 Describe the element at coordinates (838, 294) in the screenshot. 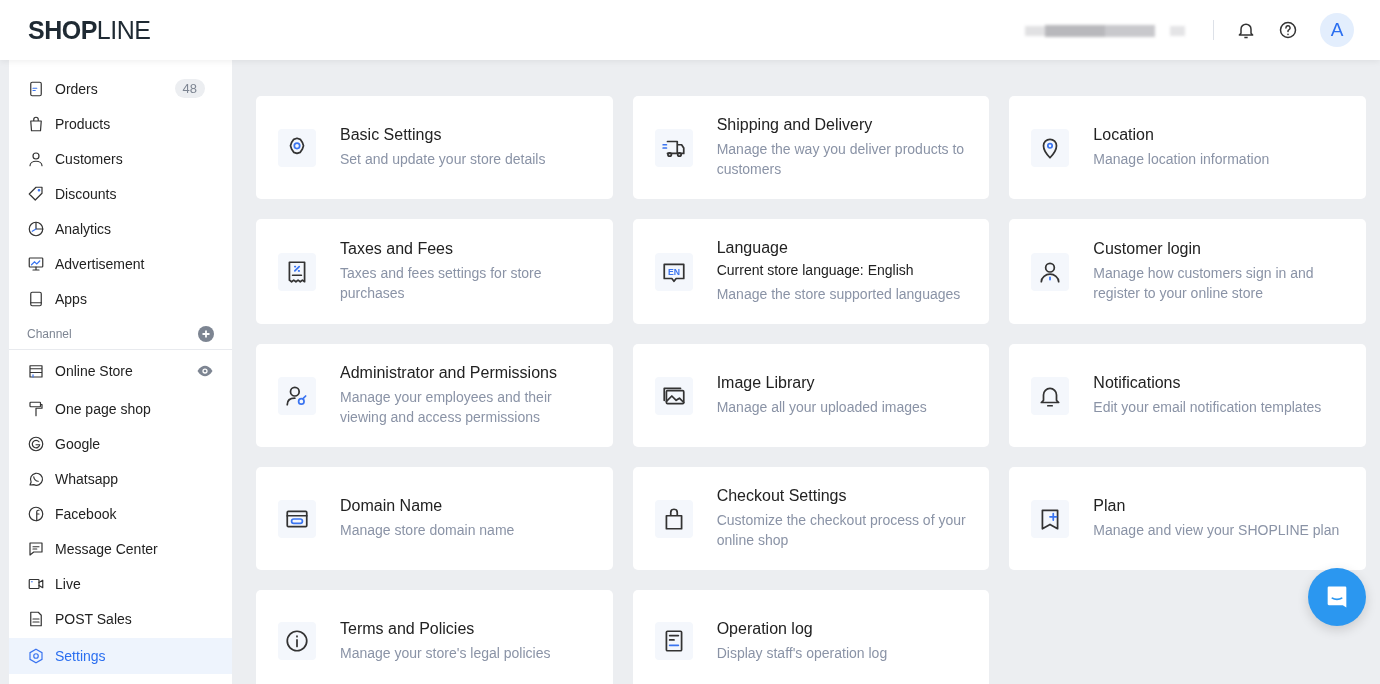

I see `card-description: Manage the store supported languages` at that location.